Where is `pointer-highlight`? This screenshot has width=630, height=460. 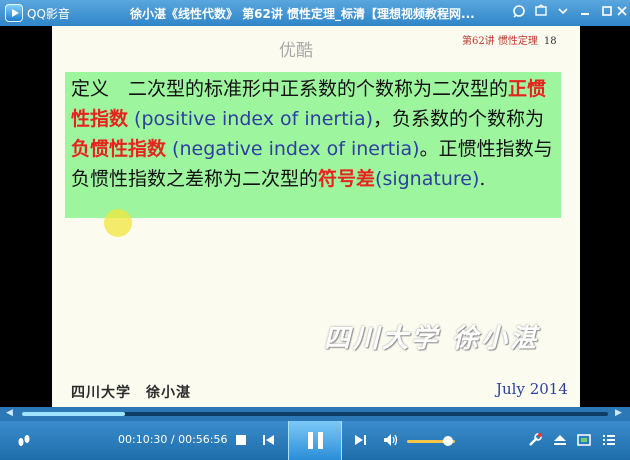
pointer-highlight is located at coordinates (118, 223).